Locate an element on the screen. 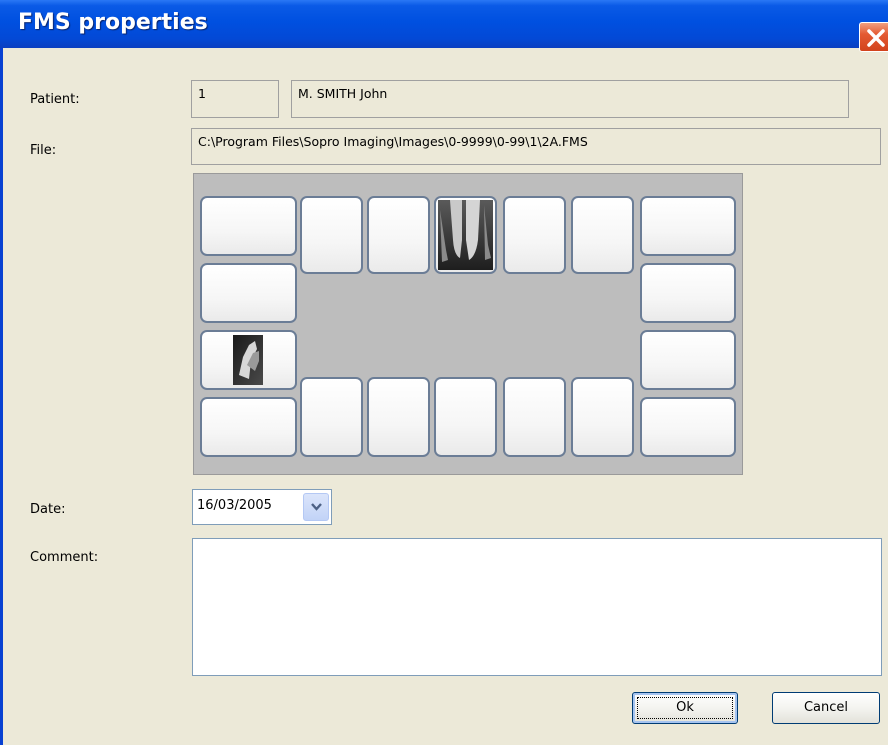  patient-label: Patient: is located at coordinates (55, 99).